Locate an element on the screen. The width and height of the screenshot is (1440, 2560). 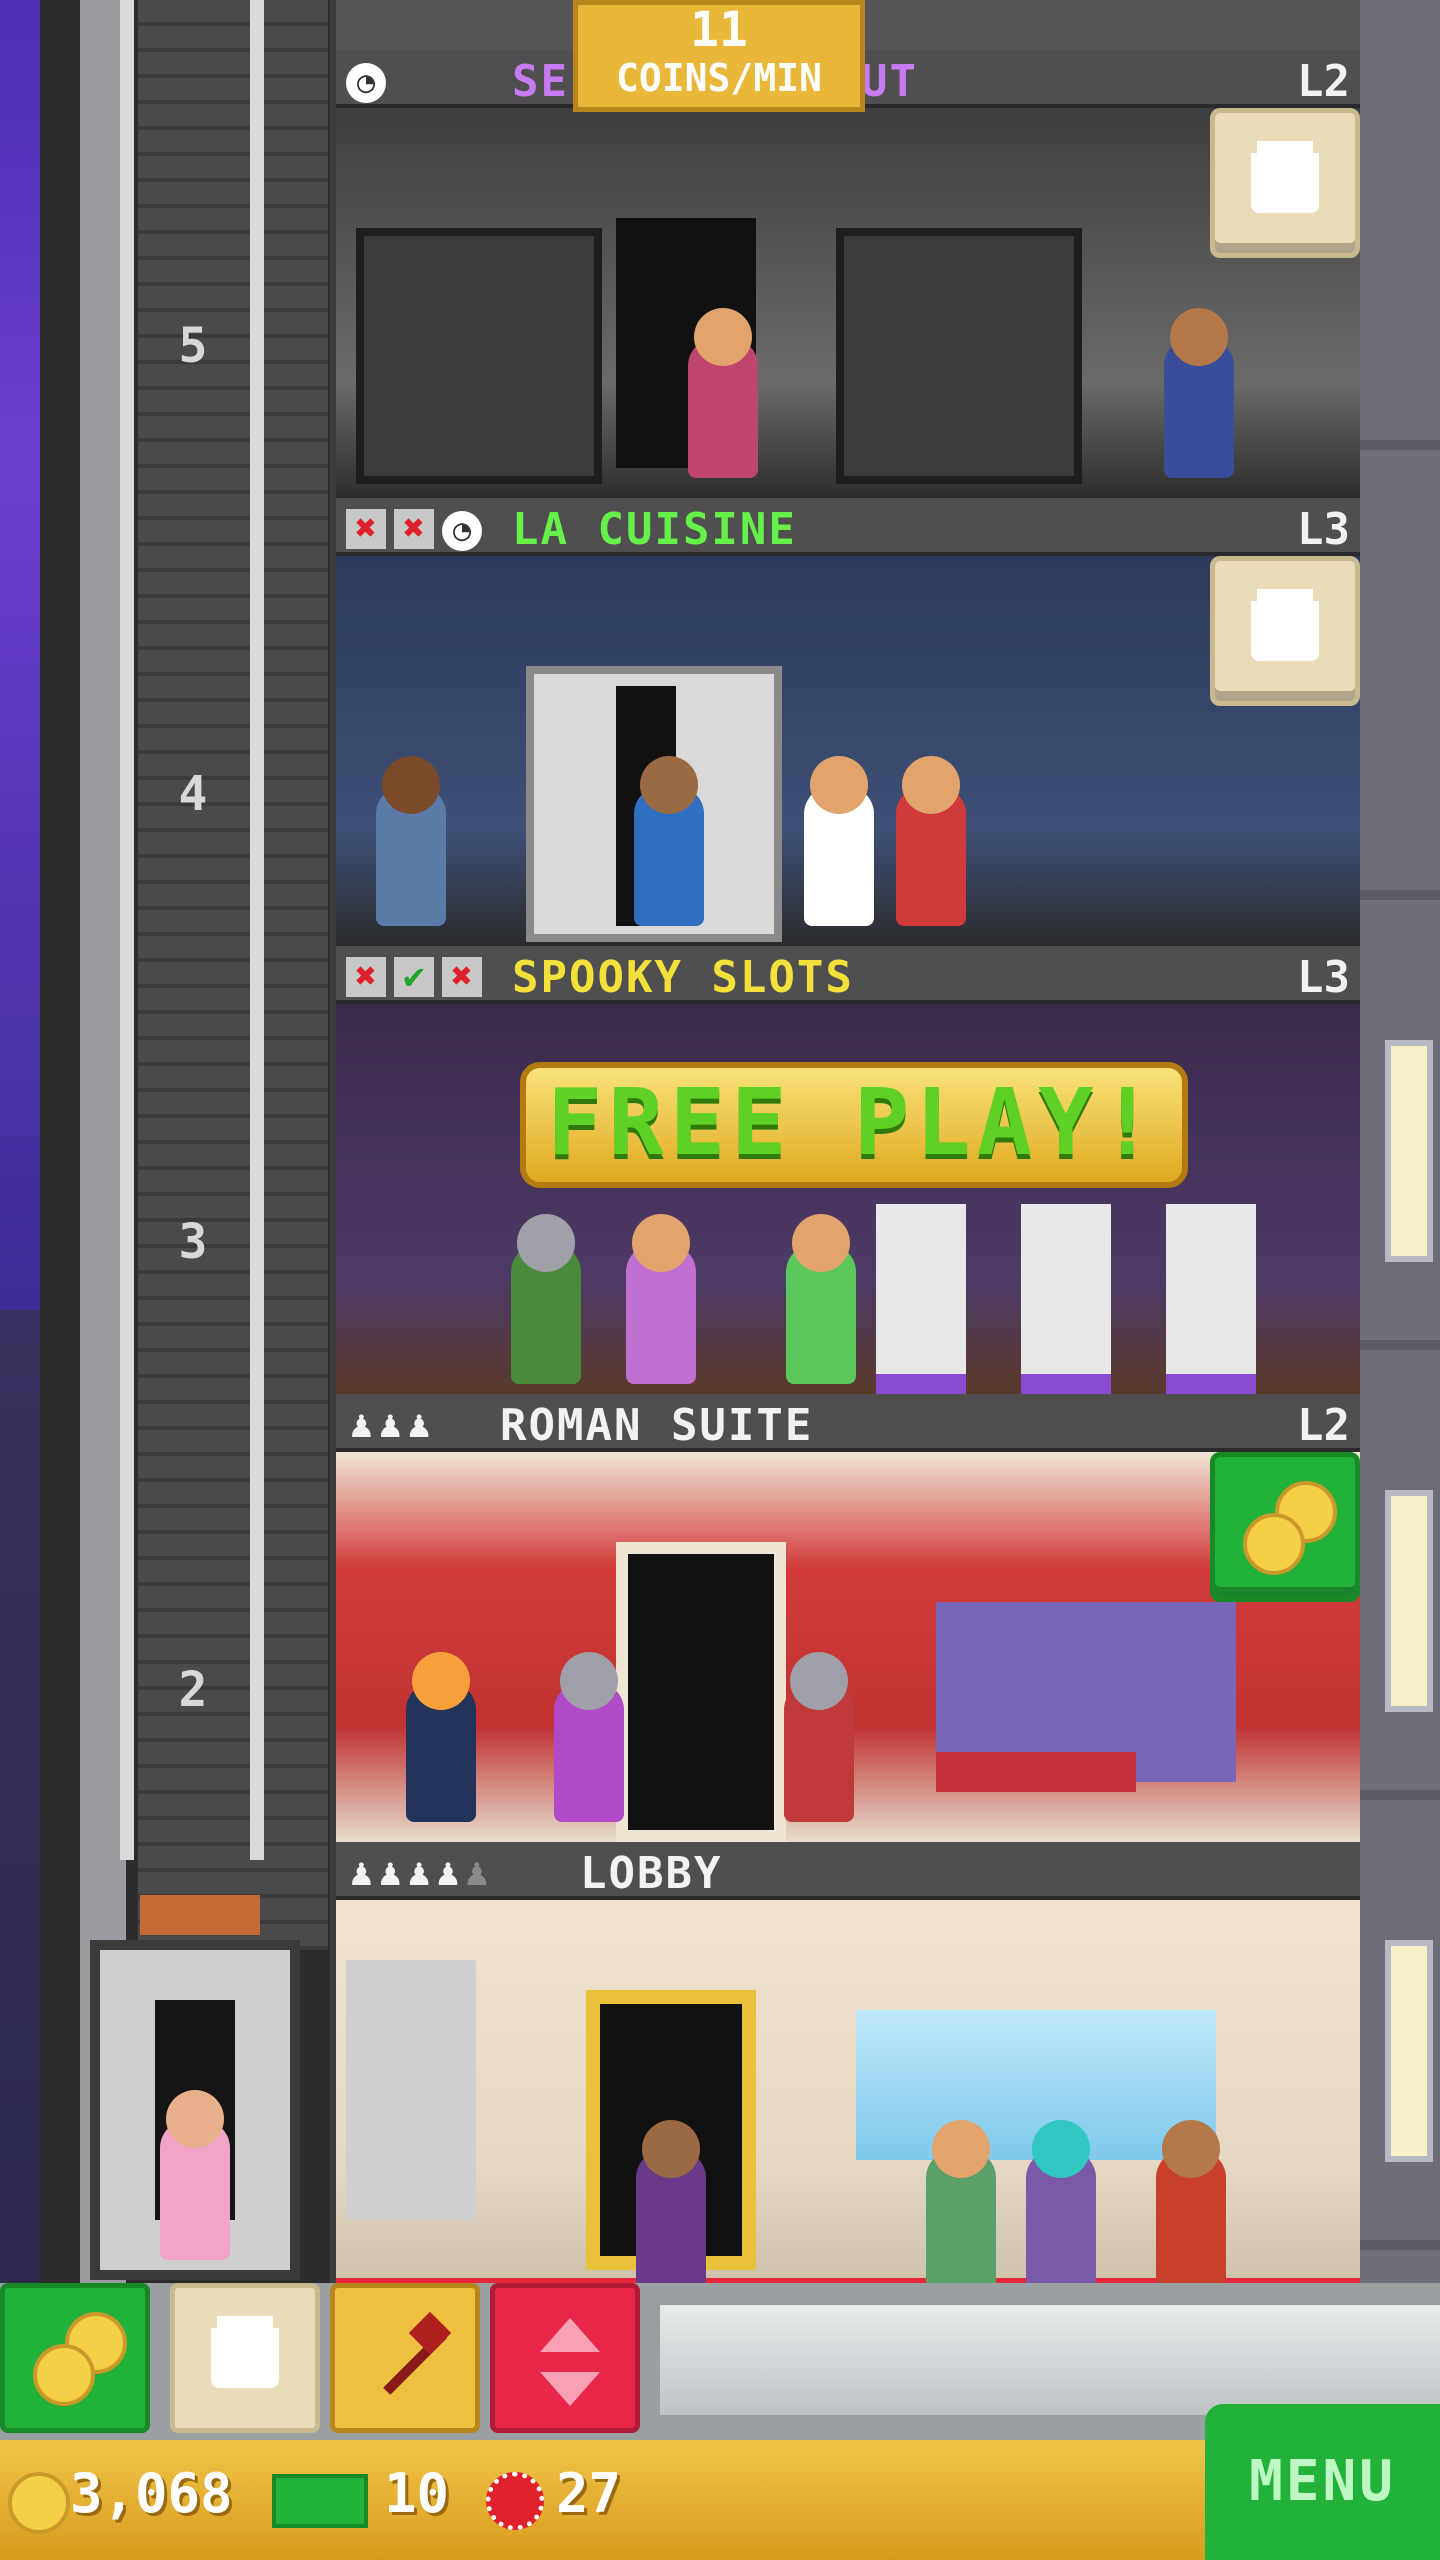
occupancy-indicator: ♟♟♟ is located at coordinates (393, 1424).